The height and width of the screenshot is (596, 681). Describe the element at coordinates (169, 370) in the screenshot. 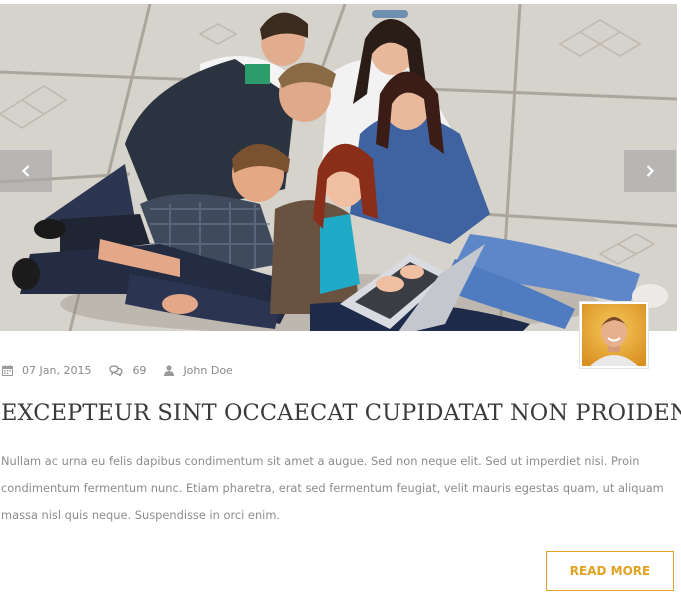

I see `user-icon` at that location.